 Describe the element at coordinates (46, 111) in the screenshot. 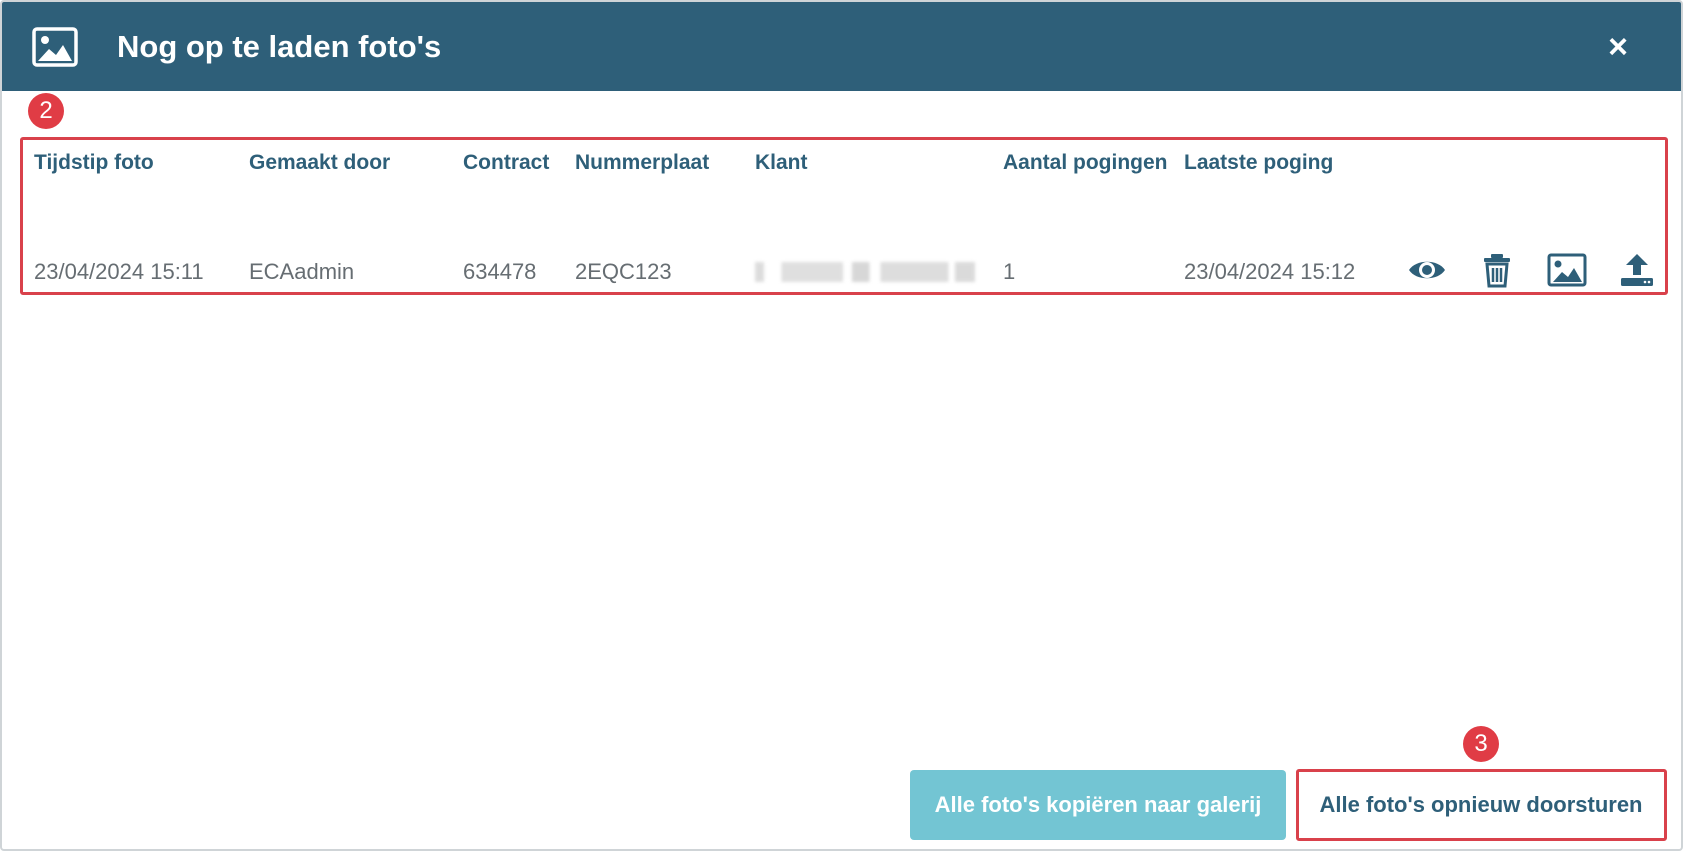

I see `annotation-badge-table: 2` at that location.